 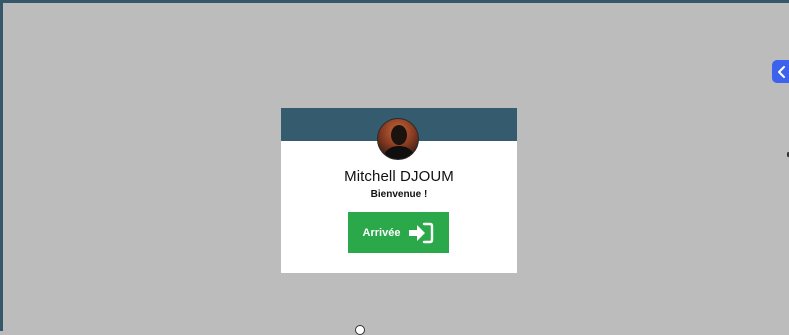 I want to click on resize-handle, so click(x=360, y=330).